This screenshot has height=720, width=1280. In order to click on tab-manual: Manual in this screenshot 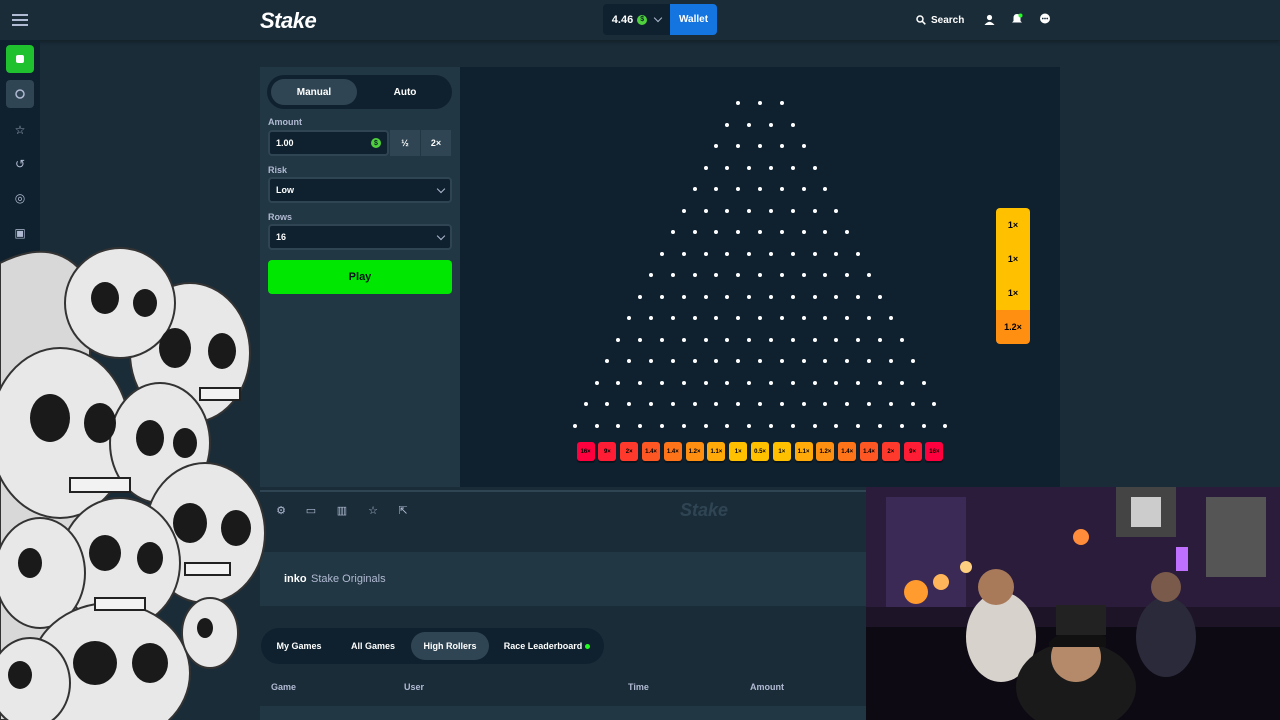, I will do `click(314, 92)`.